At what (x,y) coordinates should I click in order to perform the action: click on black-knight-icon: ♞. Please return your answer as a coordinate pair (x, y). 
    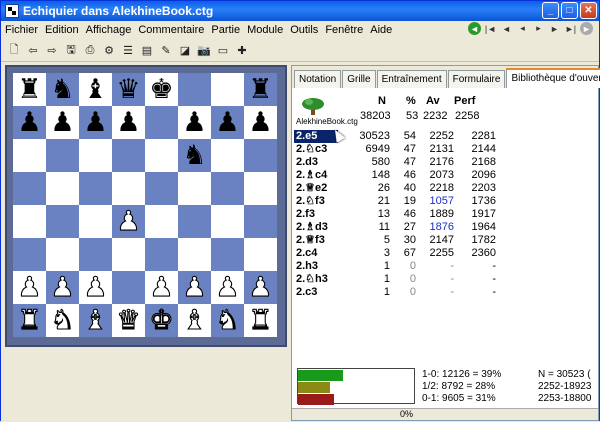
    Looking at the image, I should click on (62, 89).